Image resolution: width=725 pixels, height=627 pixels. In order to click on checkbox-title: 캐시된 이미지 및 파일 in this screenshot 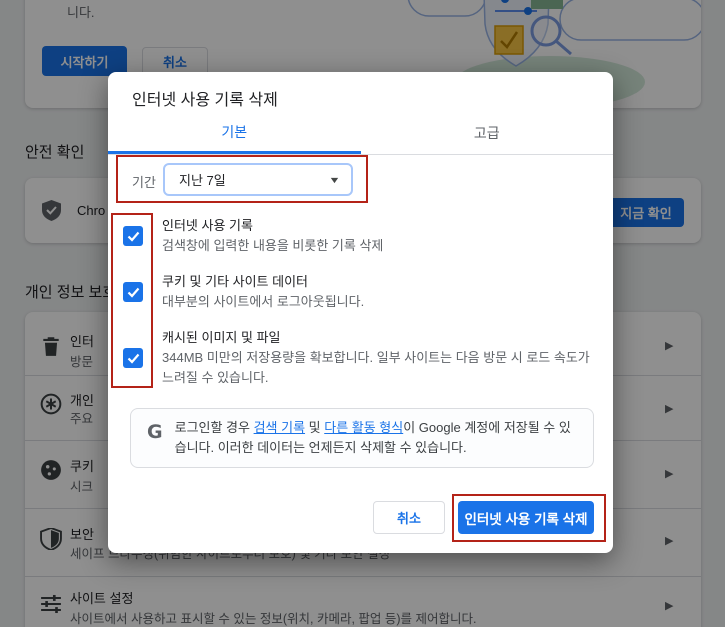, I will do `click(221, 337)`.